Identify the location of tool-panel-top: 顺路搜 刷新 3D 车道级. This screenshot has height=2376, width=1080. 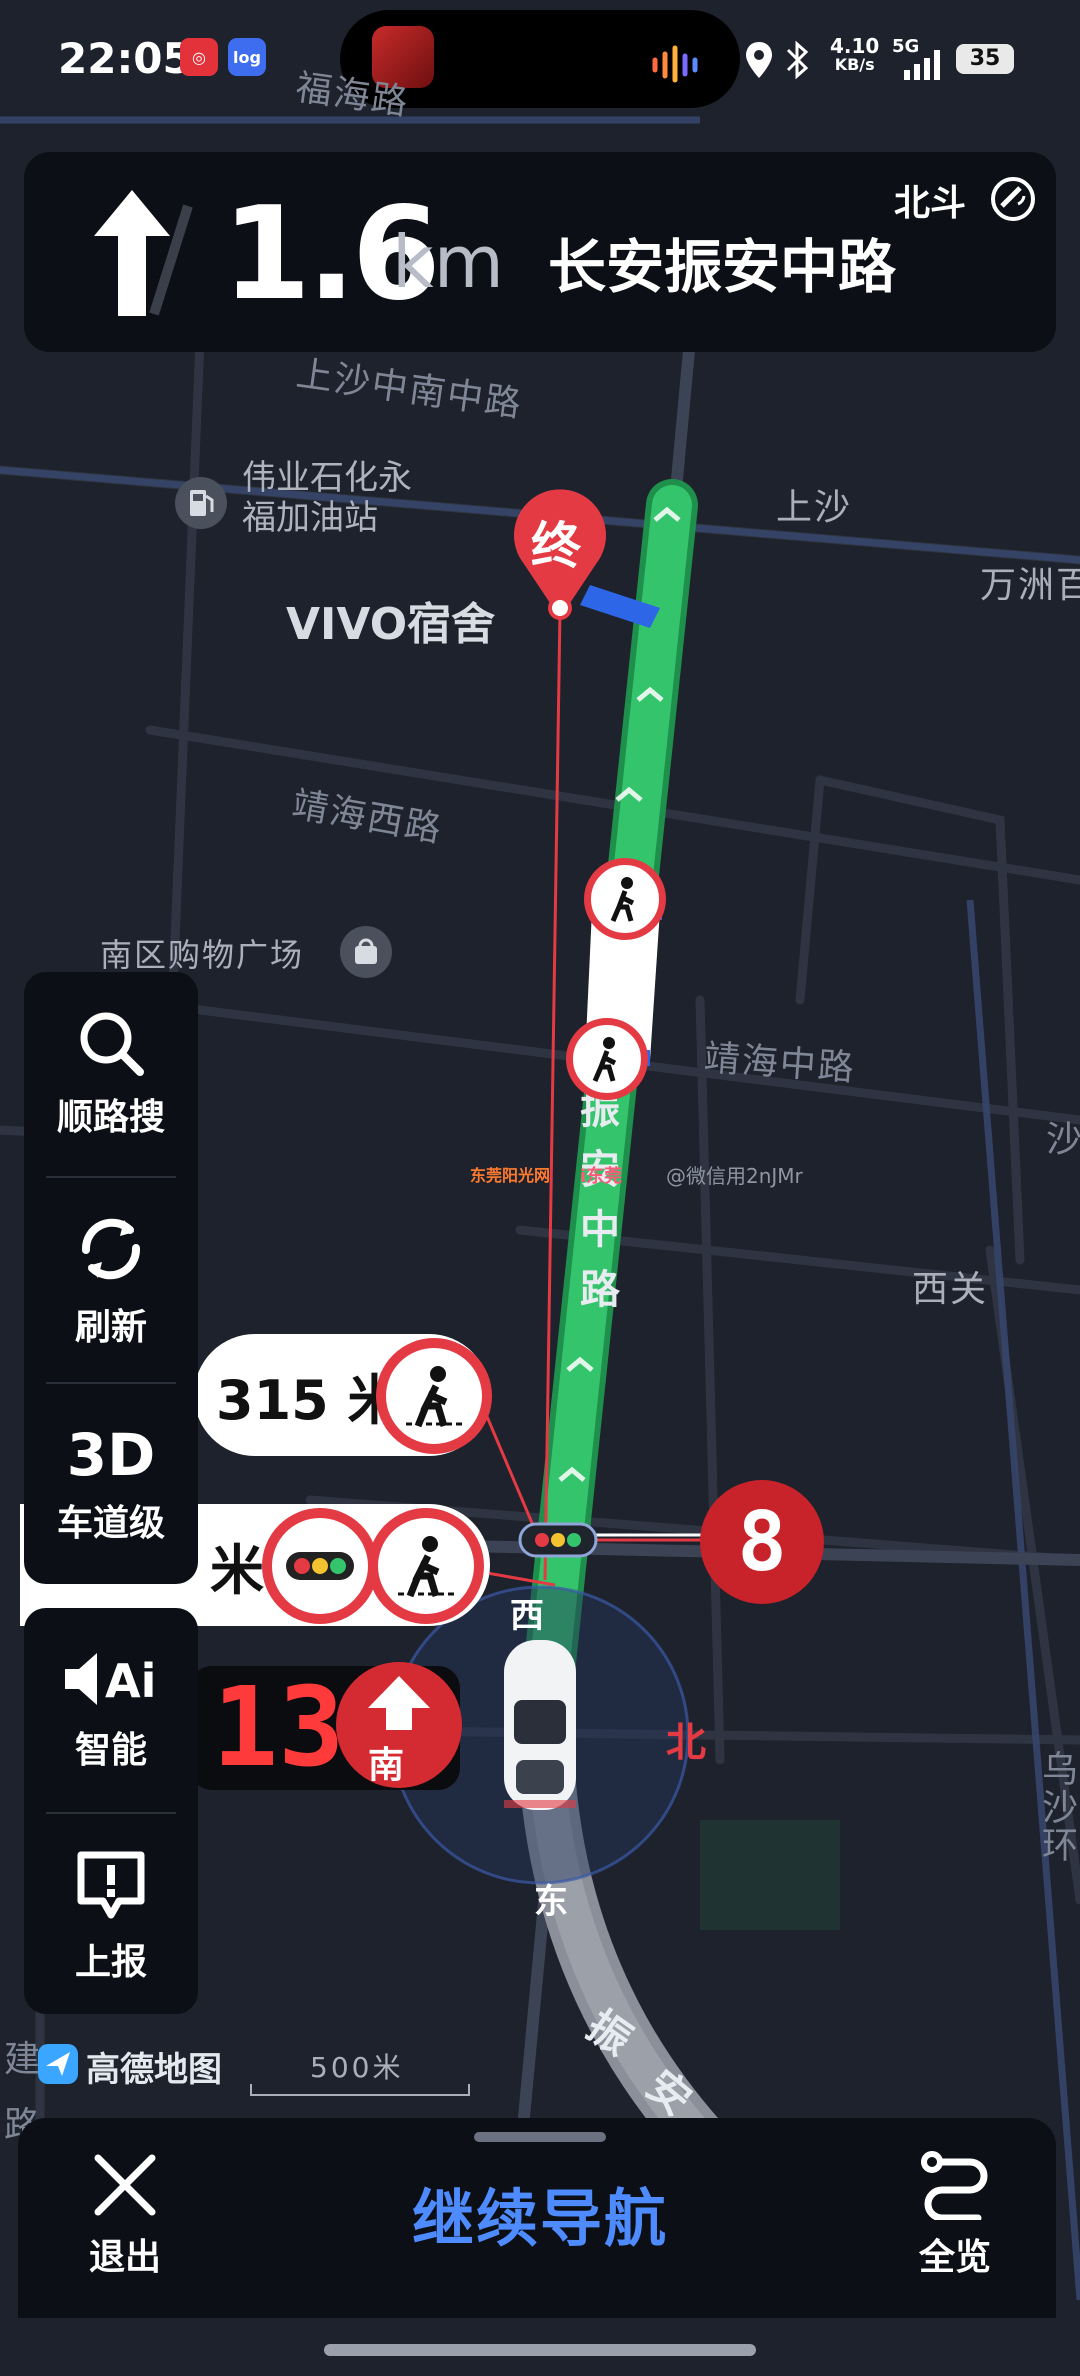
(111, 1278).